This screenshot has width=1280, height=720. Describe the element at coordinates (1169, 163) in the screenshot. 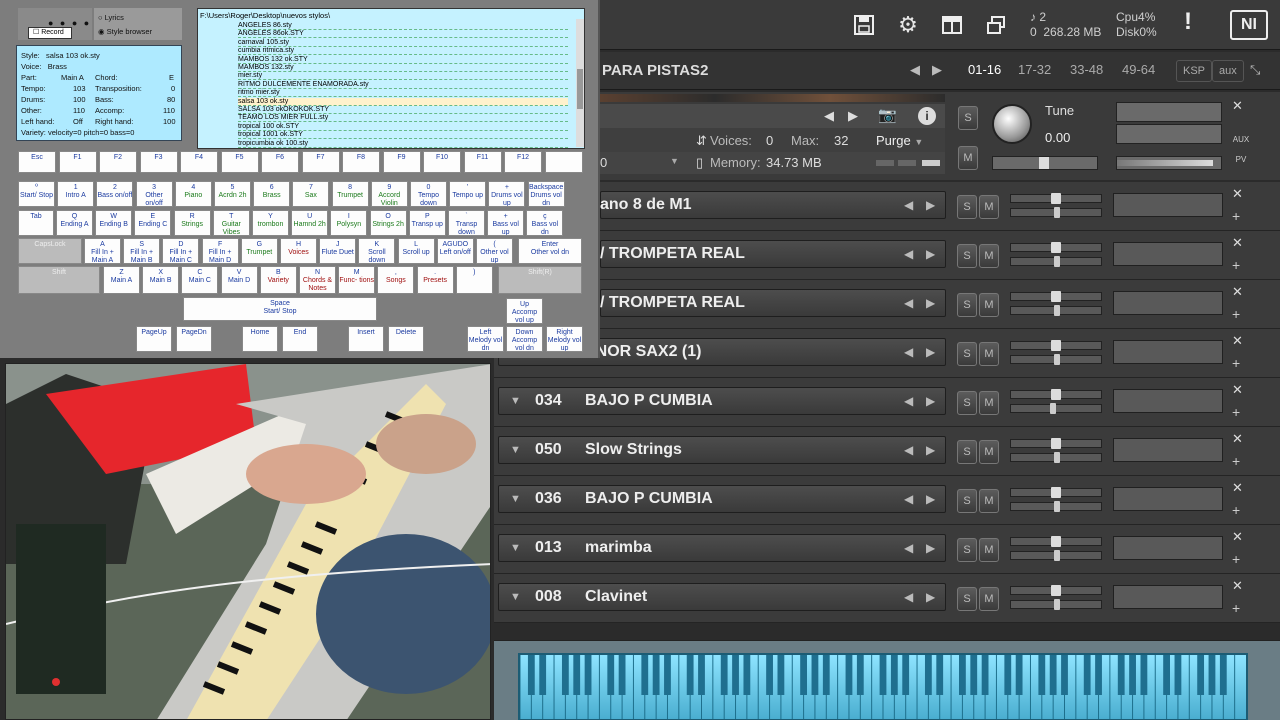

I see `volume-slider` at that location.